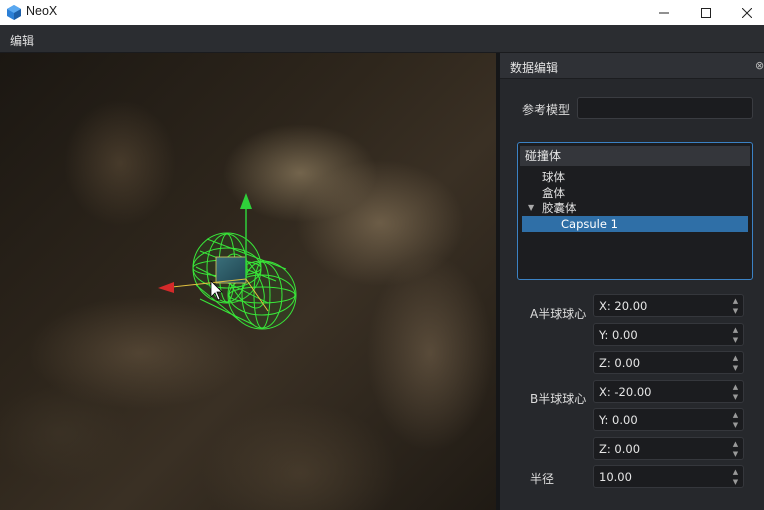 This screenshot has width=764, height=510. What do you see at coordinates (668, 334) in the screenshot?
I see `a-y-spinbox: Y: 0.00 ▲ ▼` at bounding box center [668, 334].